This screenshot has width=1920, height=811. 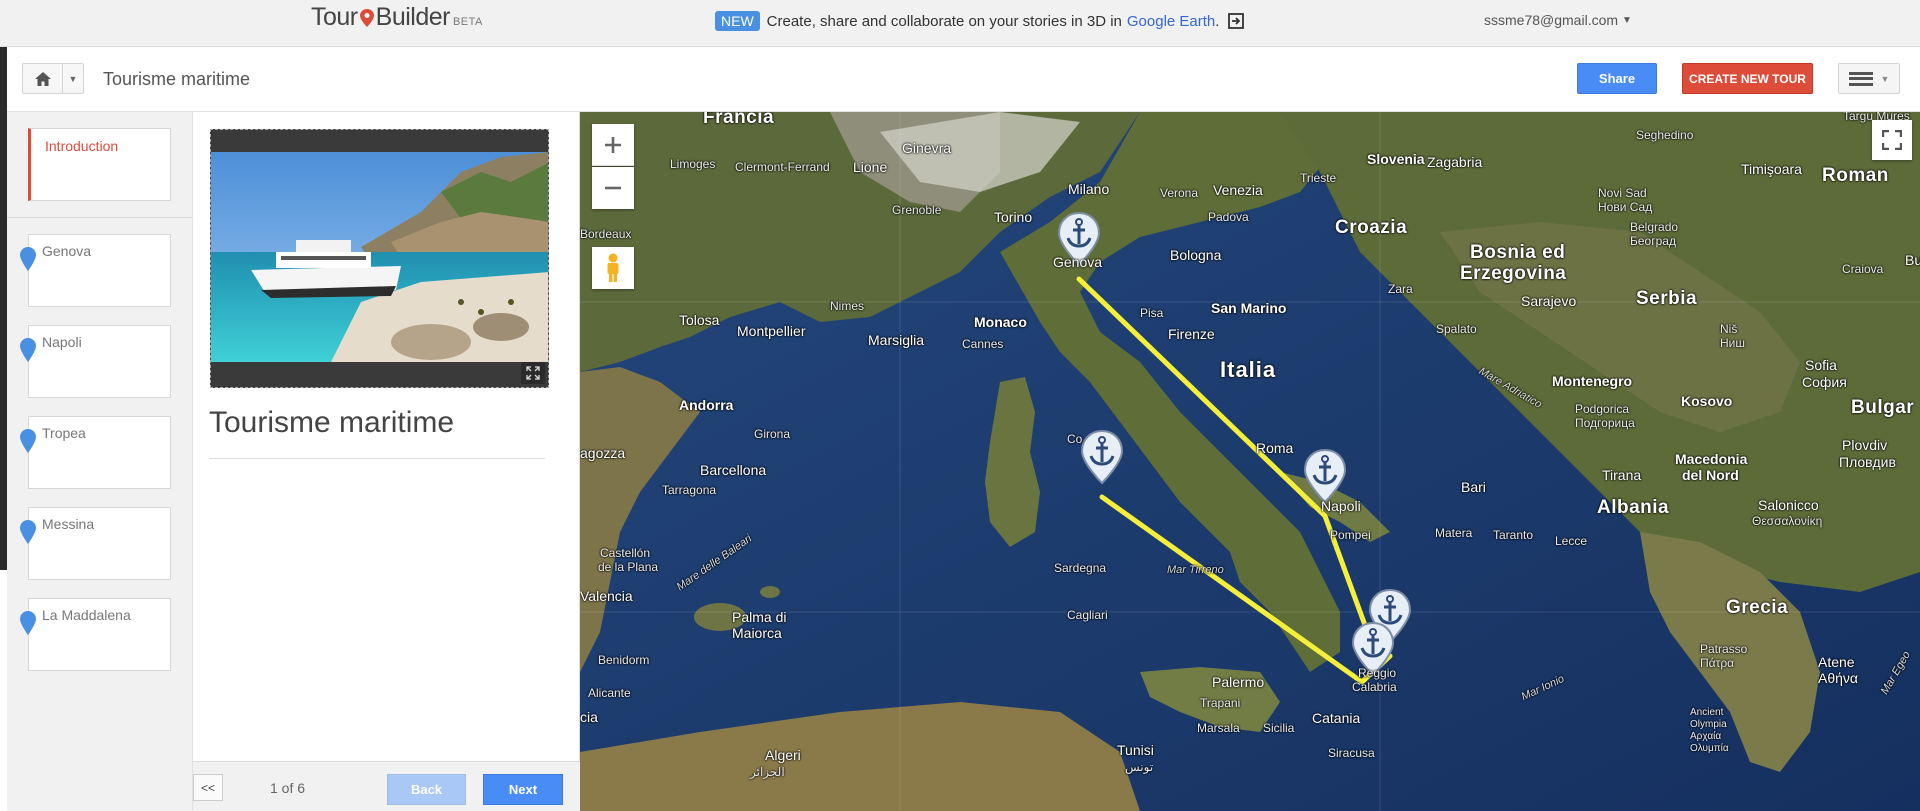 I want to click on map-label-palermo: Palermo, so click(x=1238, y=682).